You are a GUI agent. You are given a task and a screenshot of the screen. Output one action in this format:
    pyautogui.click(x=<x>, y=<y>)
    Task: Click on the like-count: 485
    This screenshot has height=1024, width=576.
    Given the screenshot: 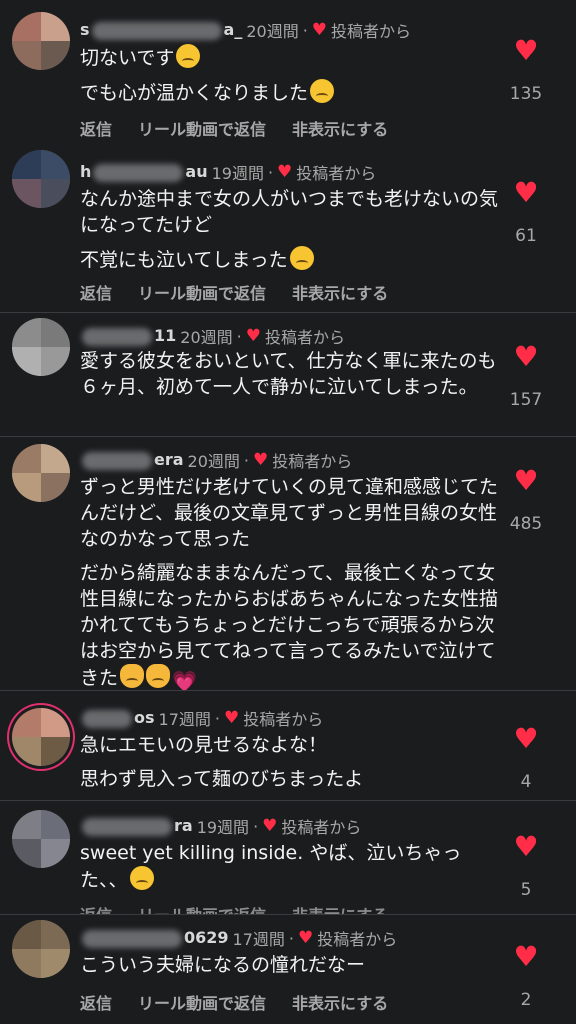 What is the action you would take?
    pyautogui.click(x=526, y=524)
    